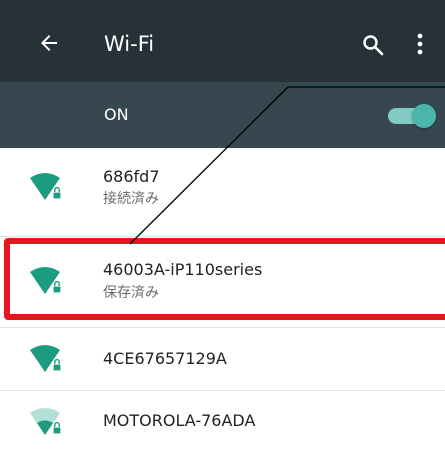 Image resolution: width=445 pixels, height=450 pixels. Describe the element at coordinates (129, 44) in the screenshot. I see `page-title: Wi-Fi` at that location.